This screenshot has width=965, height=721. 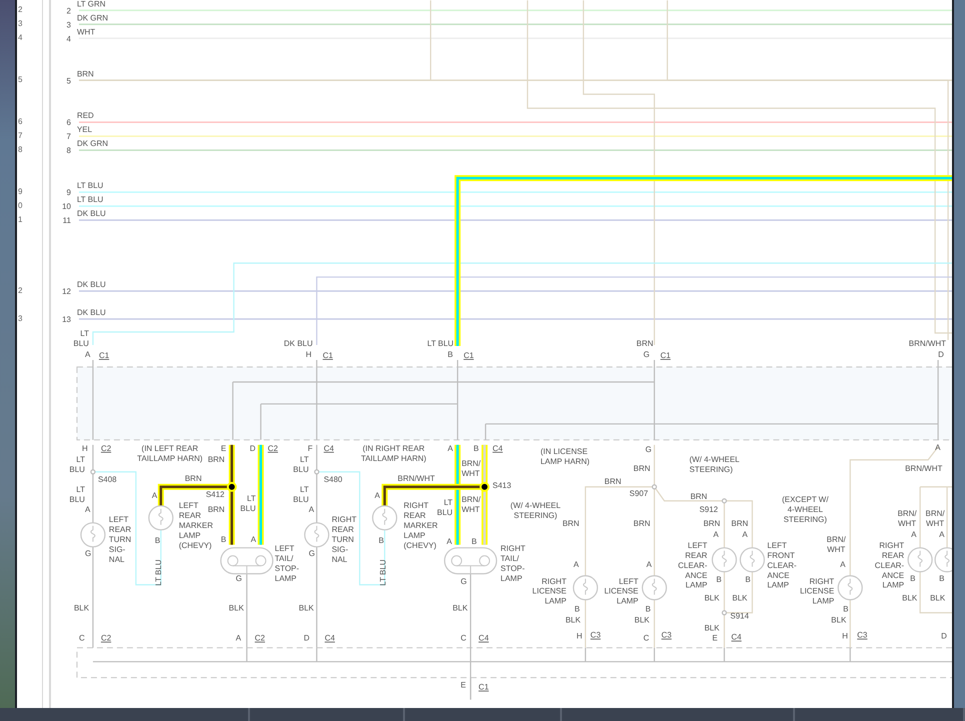 I want to click on diagram-label: LEFT TAIL/ STOP- LAMP, so click(x=286, y=563).